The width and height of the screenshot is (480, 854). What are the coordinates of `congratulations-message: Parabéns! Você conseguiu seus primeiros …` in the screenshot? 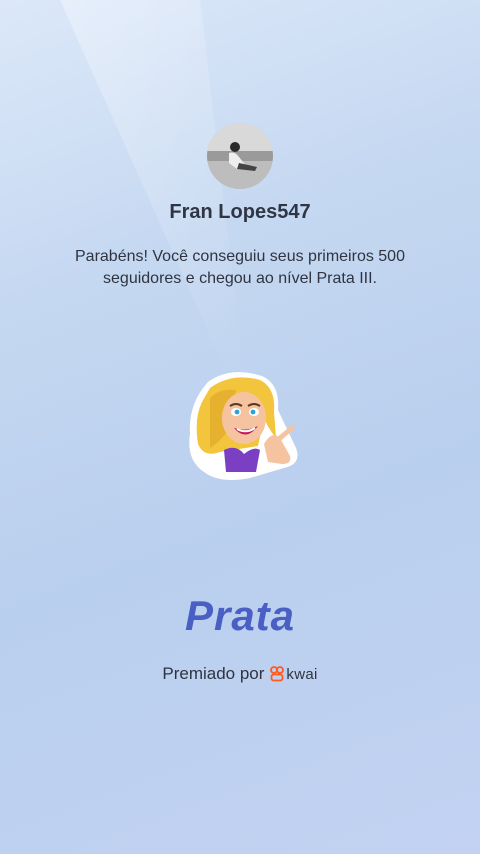 It's located at (240, 267).